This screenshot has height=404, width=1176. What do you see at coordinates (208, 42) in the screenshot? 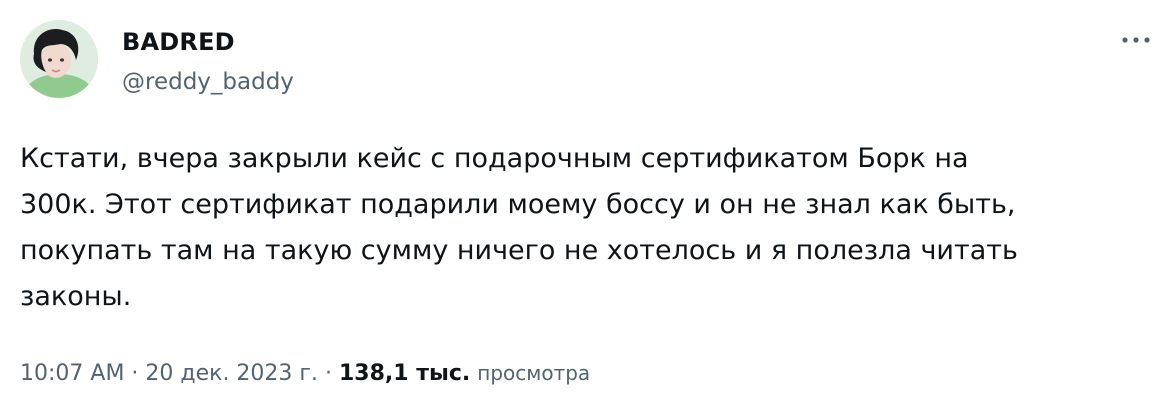
I see `author-display-name: BADRED` at bounding box center [208, 42].